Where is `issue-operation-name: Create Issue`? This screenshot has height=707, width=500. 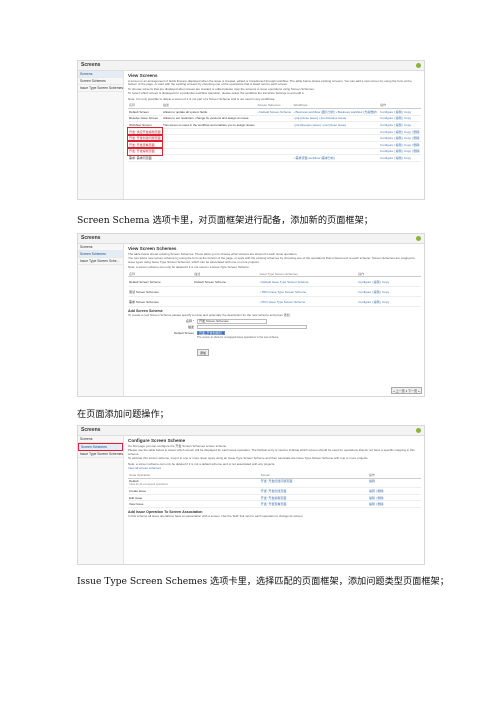
issue-operation-name: Create Issue is located at coordinates (194, 491).